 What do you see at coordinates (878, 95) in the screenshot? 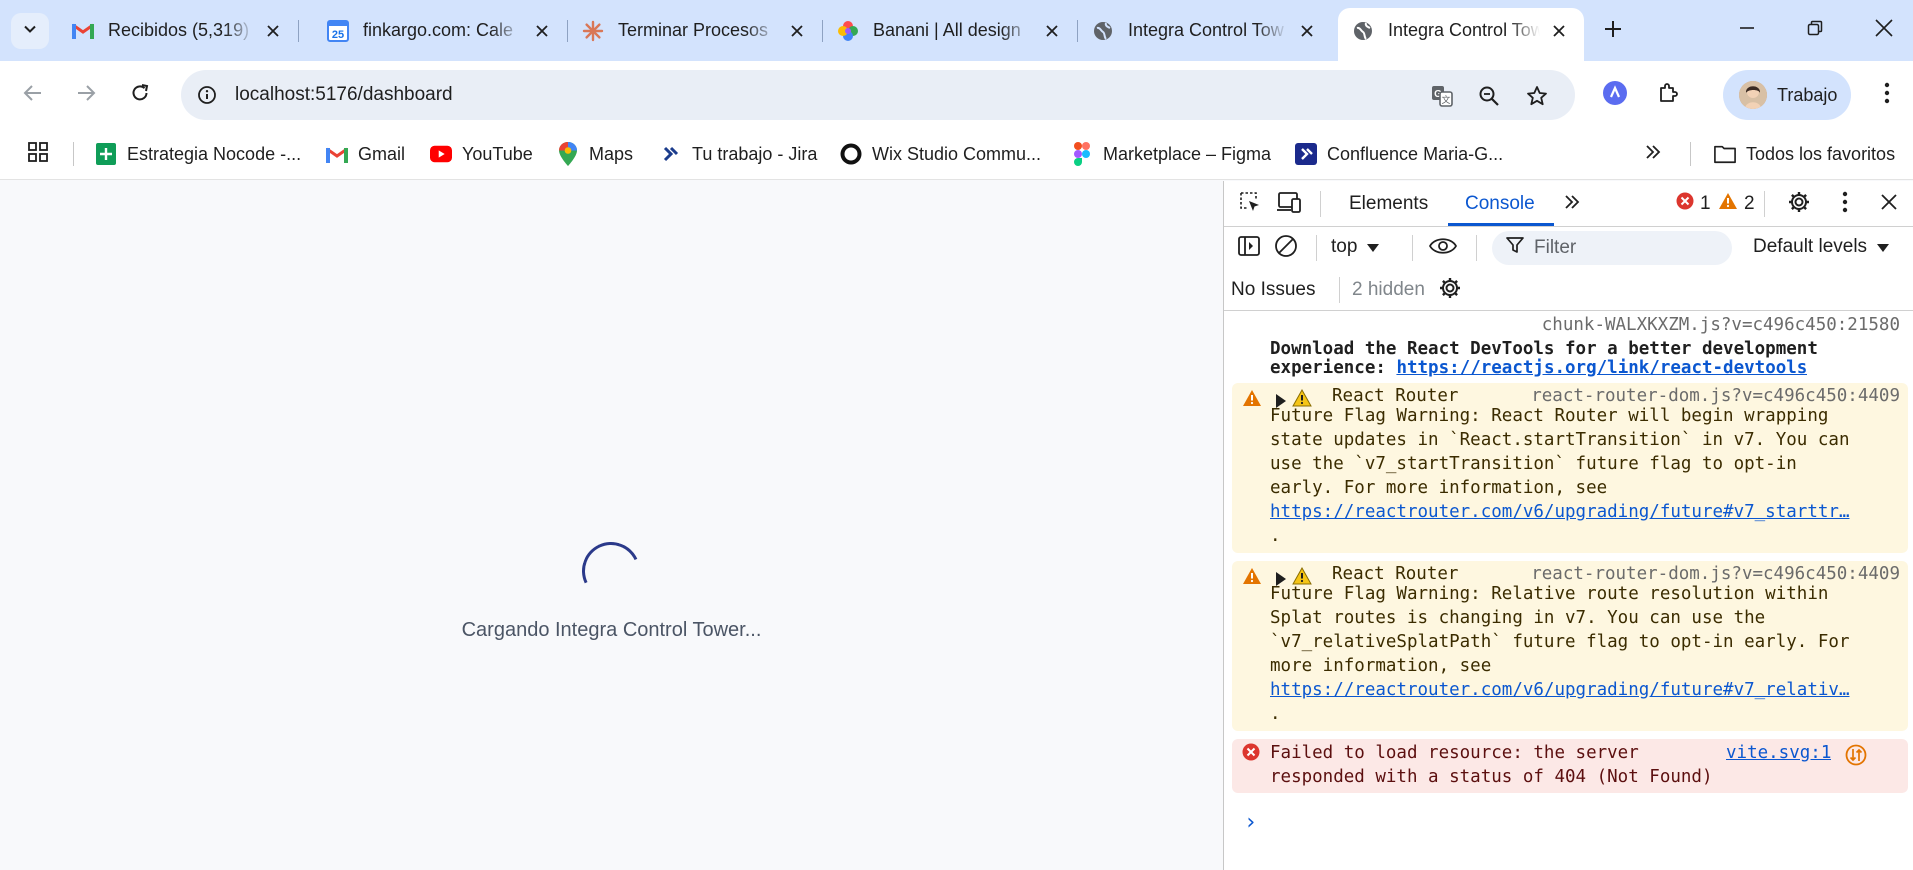
I see `address-bar: localhost:5176/dashboard G文` at bounding box center [878, 95].